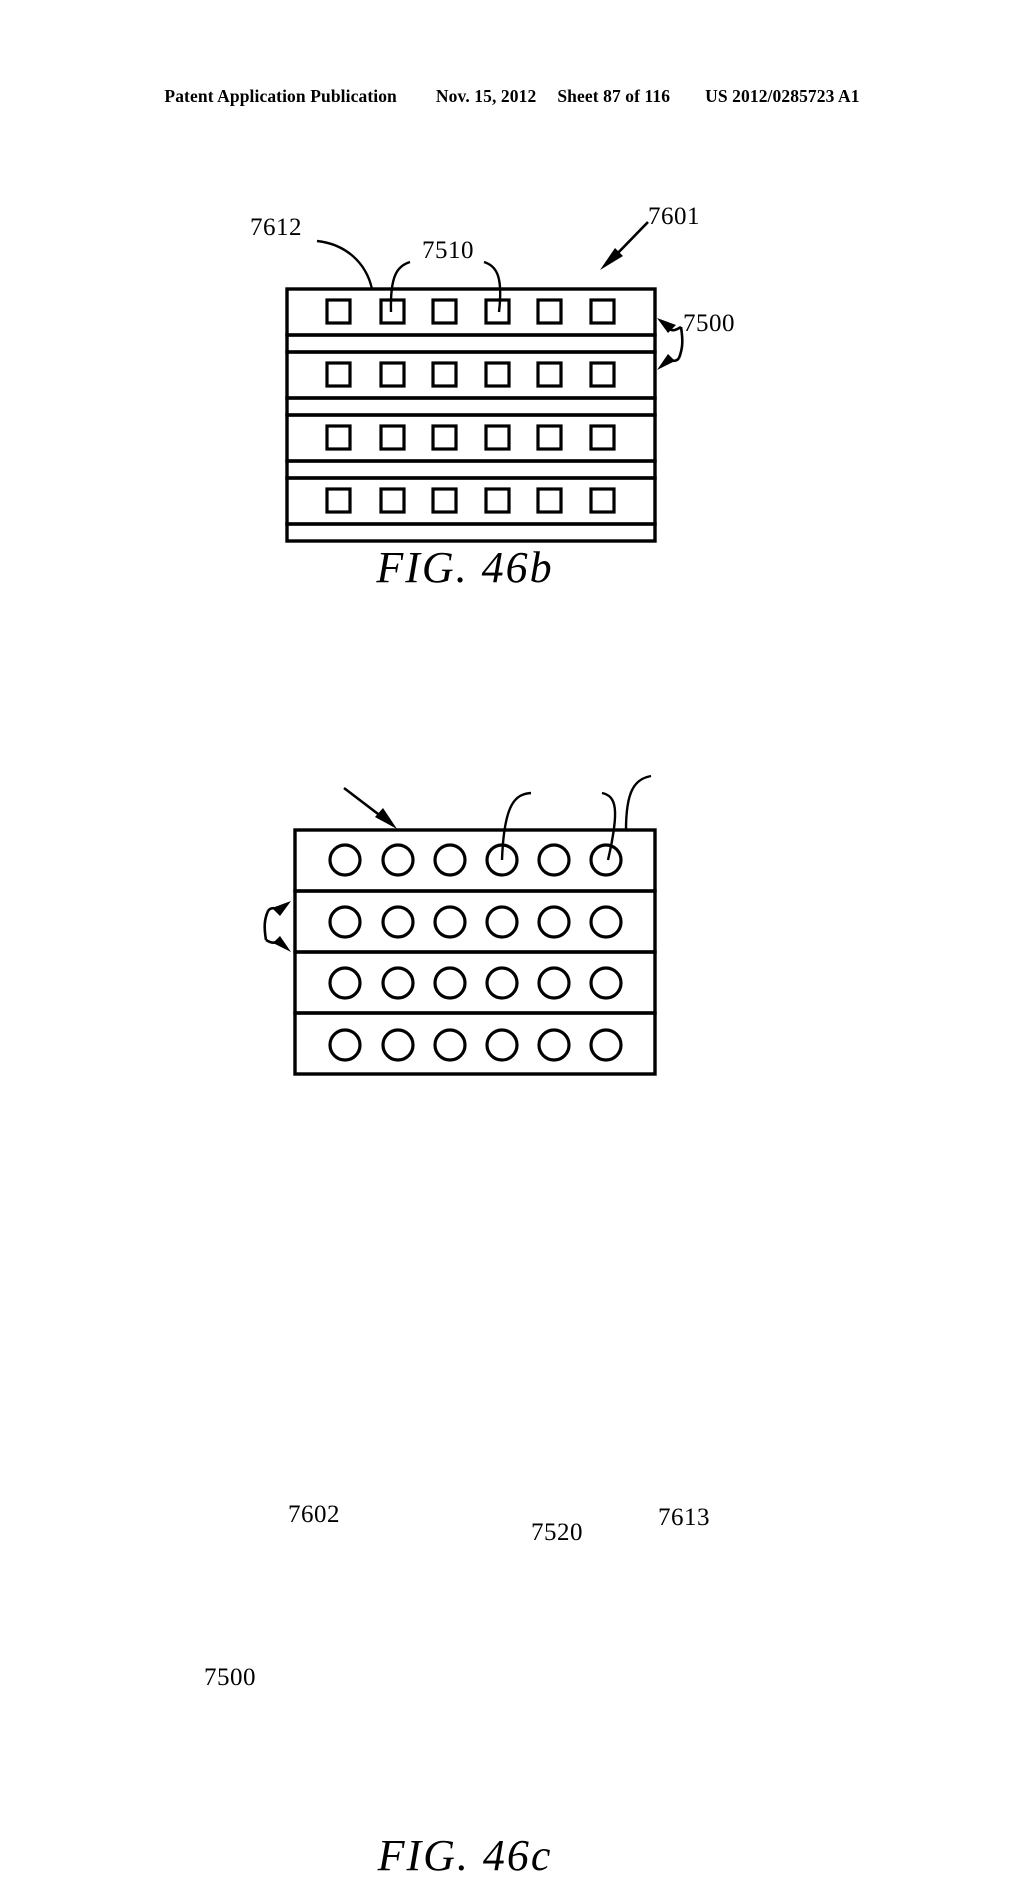 This screenshot has width=1024, height=1881. I want to click on fig46c-ref-7500: 7500, so click(230, 1677).